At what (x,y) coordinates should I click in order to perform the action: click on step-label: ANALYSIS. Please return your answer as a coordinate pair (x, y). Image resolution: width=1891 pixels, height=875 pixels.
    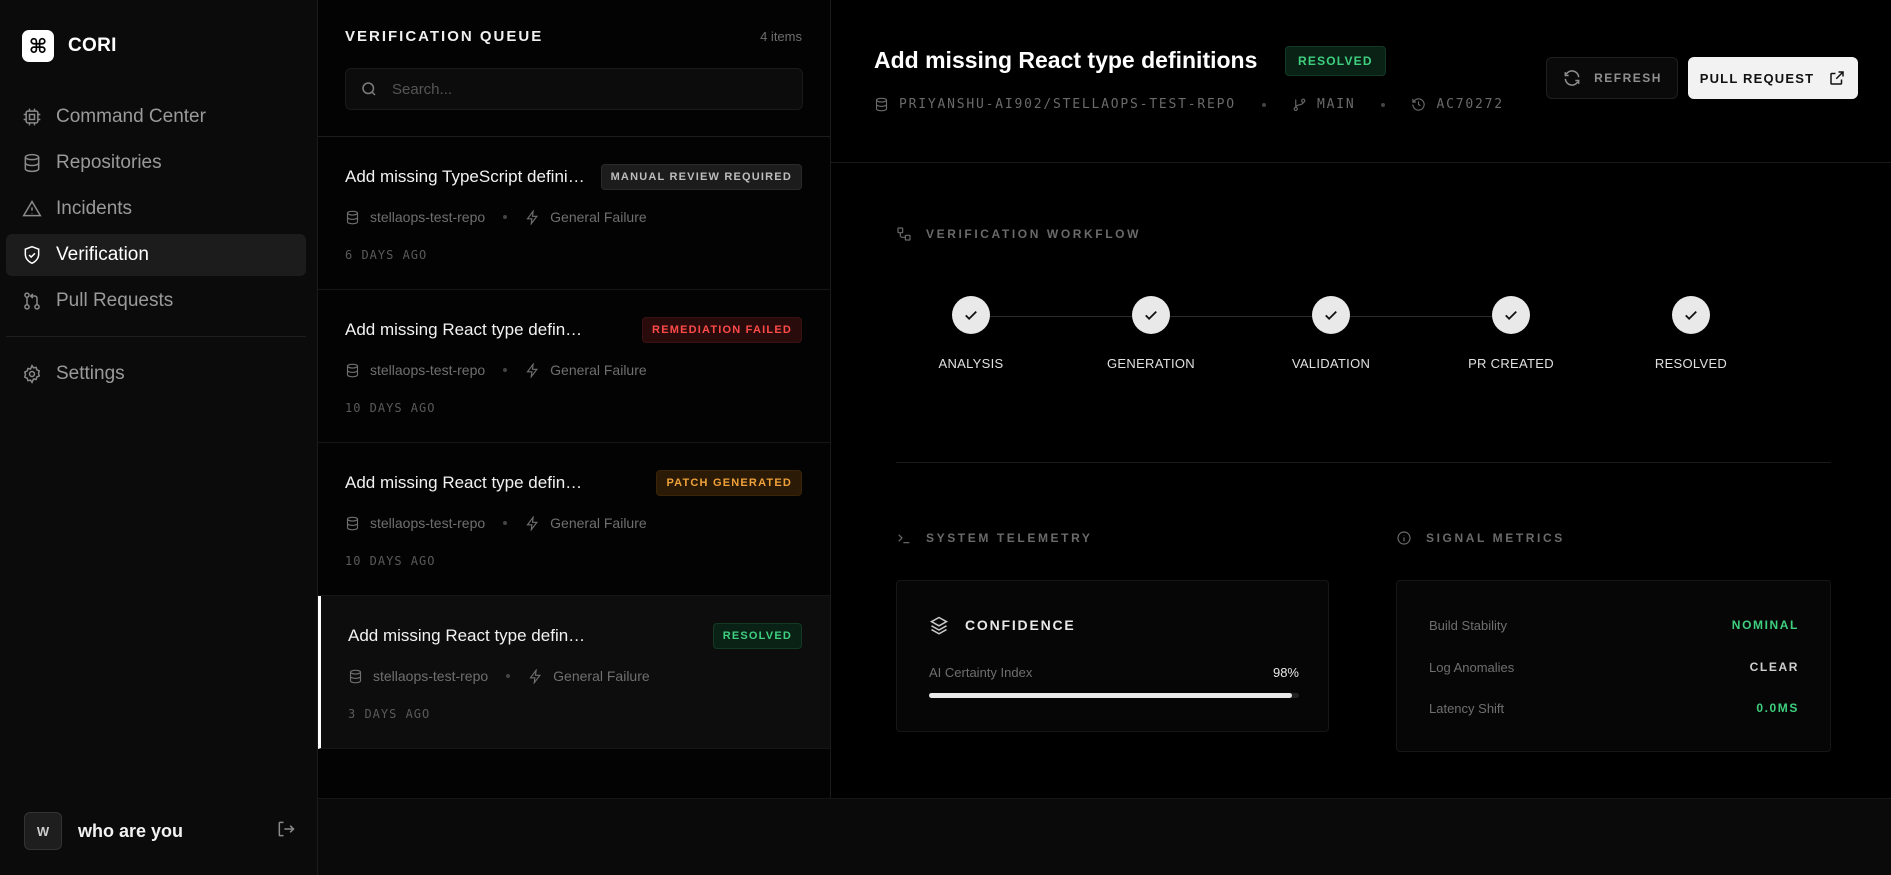
    Looking at the image, I should click on (971, 363).